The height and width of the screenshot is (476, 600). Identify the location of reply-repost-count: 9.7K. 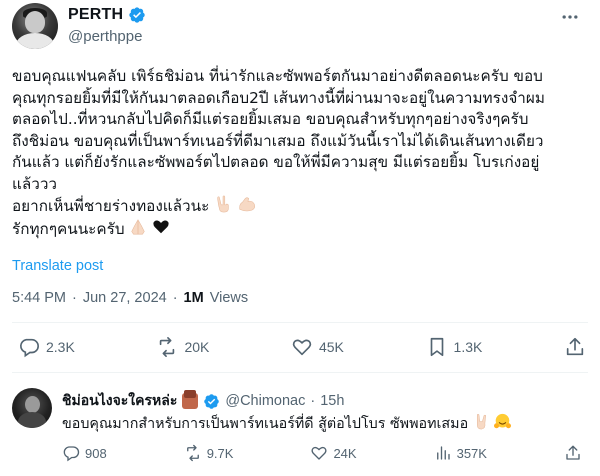
(220, 453).